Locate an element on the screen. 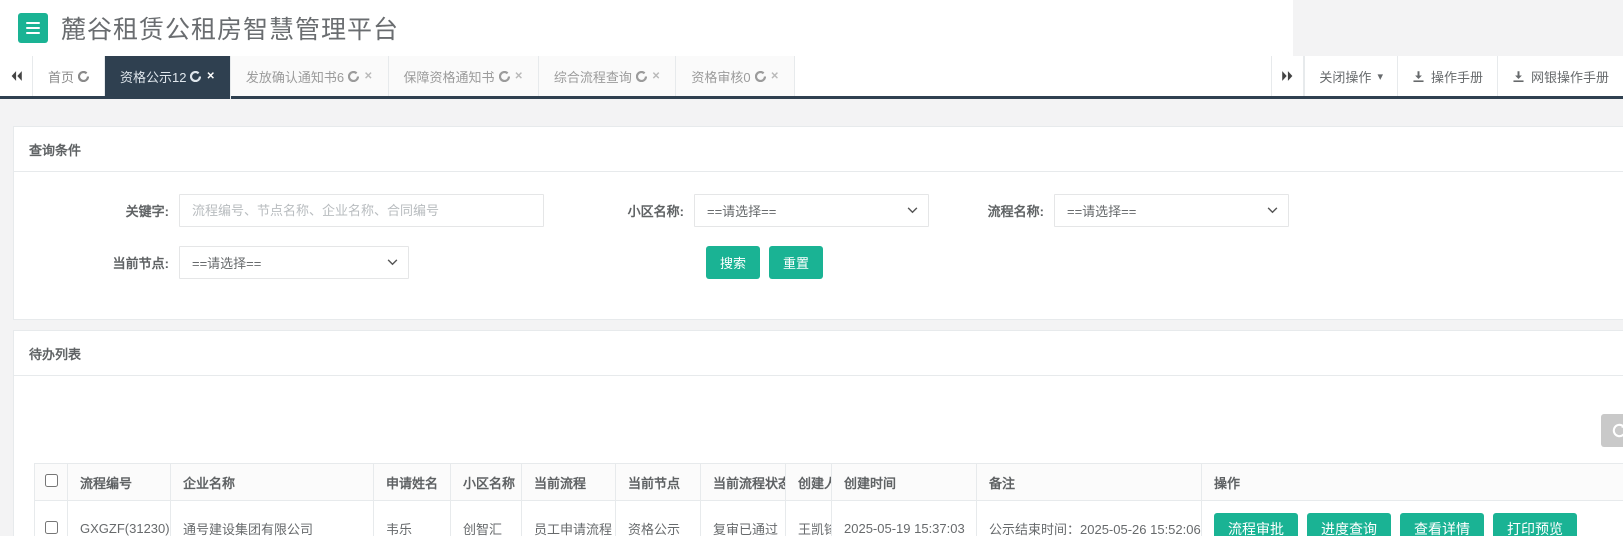 Image resolution: width=1623 pixels, height=536 pixels. column-header: 小区名称 is located at coordinates (486, 482).